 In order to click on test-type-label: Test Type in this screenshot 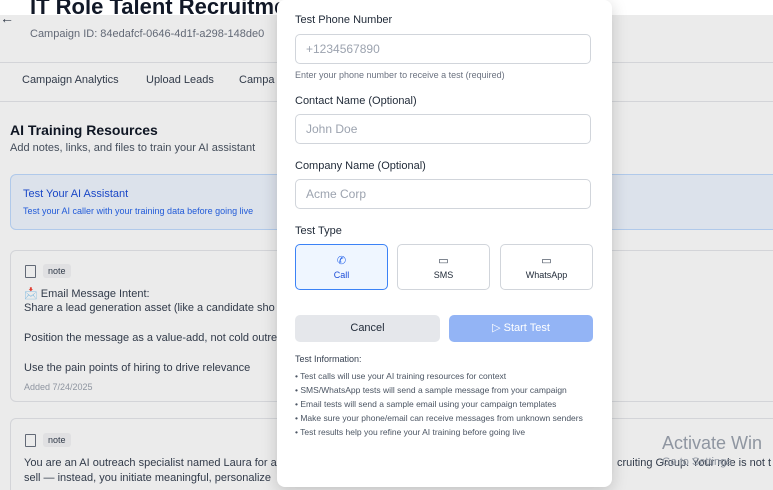, I will do `click(318, 231)`.